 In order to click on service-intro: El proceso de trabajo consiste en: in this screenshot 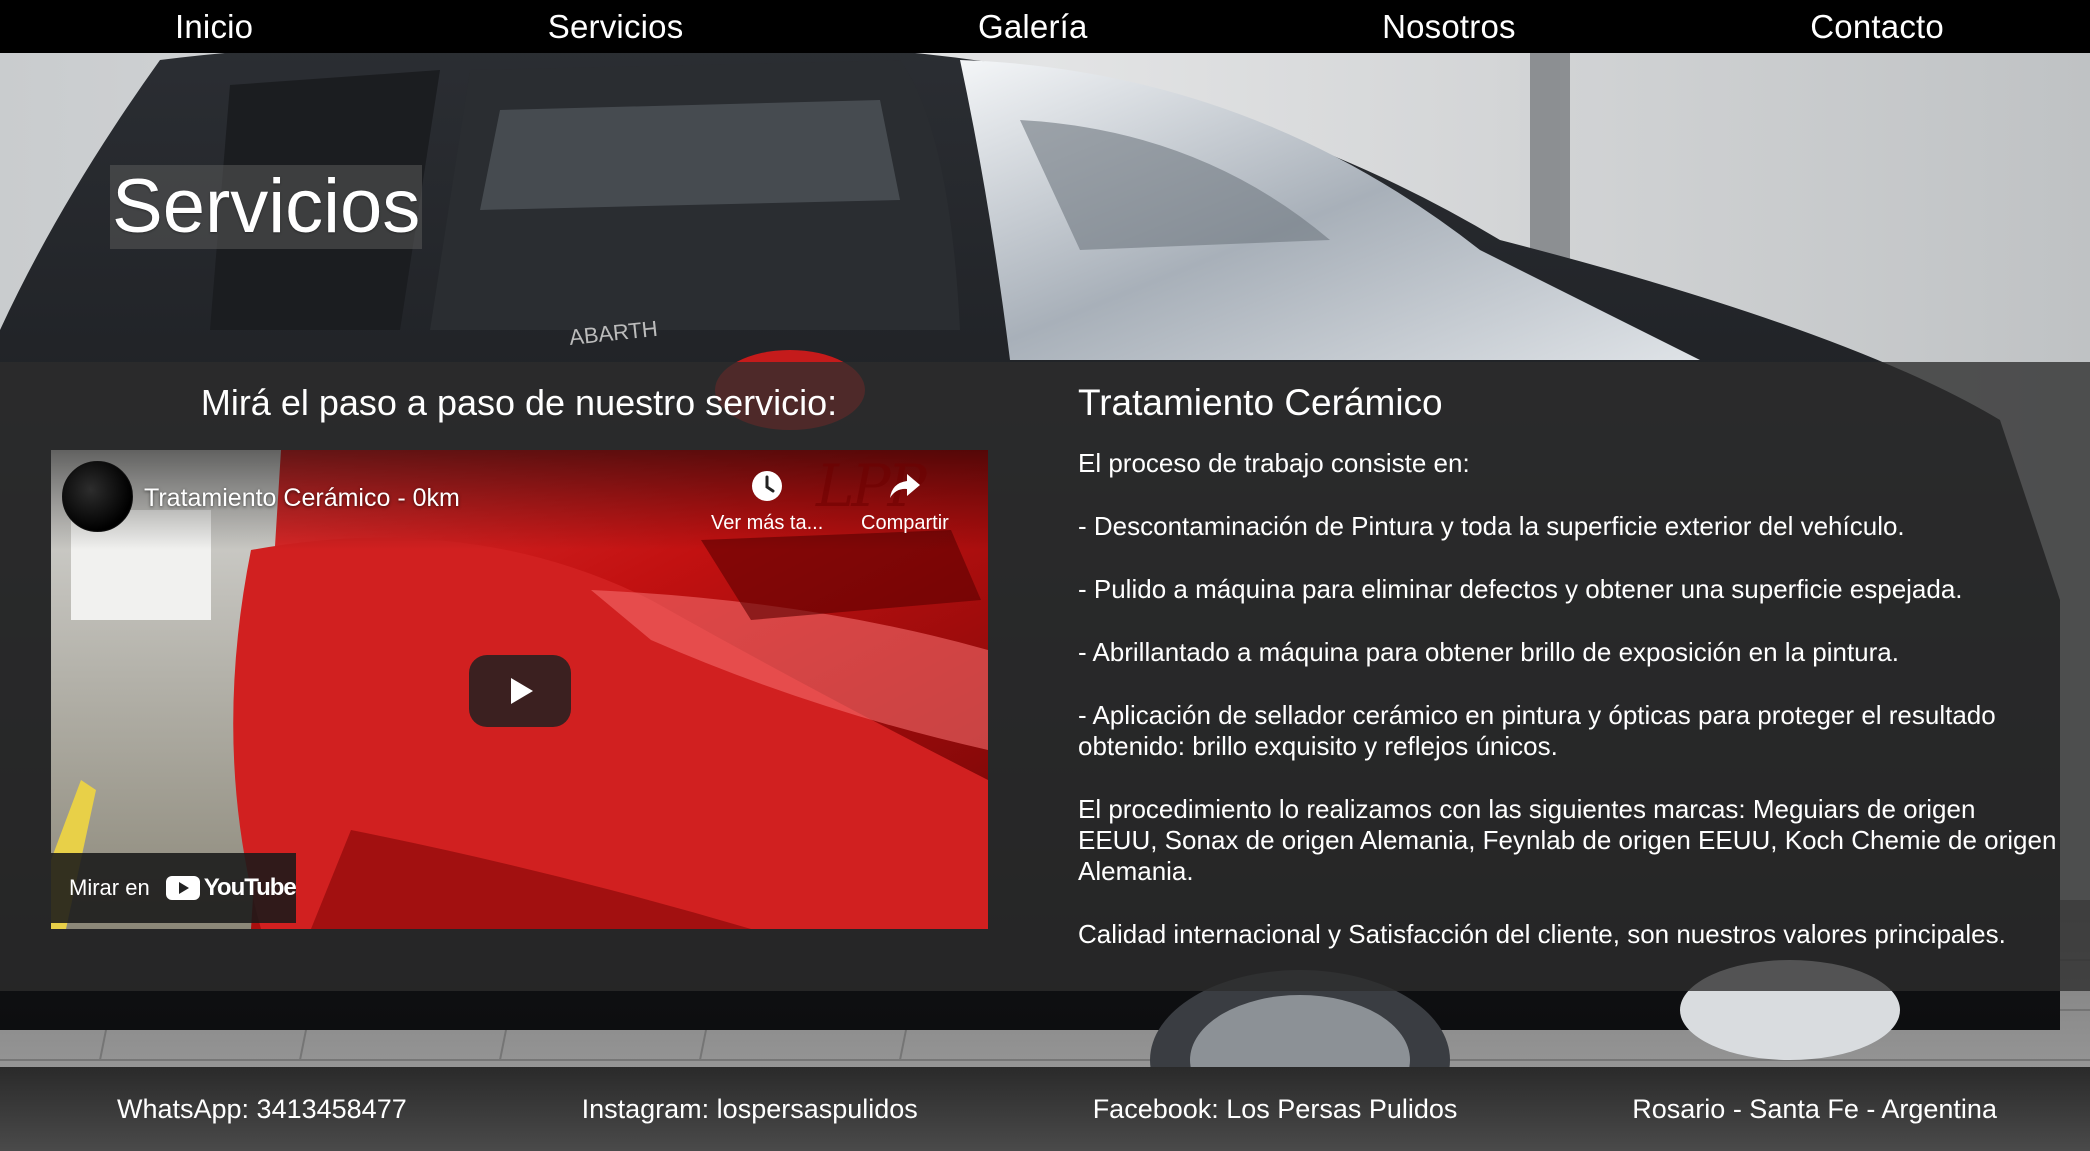, I will do `click(1274, 463)`.